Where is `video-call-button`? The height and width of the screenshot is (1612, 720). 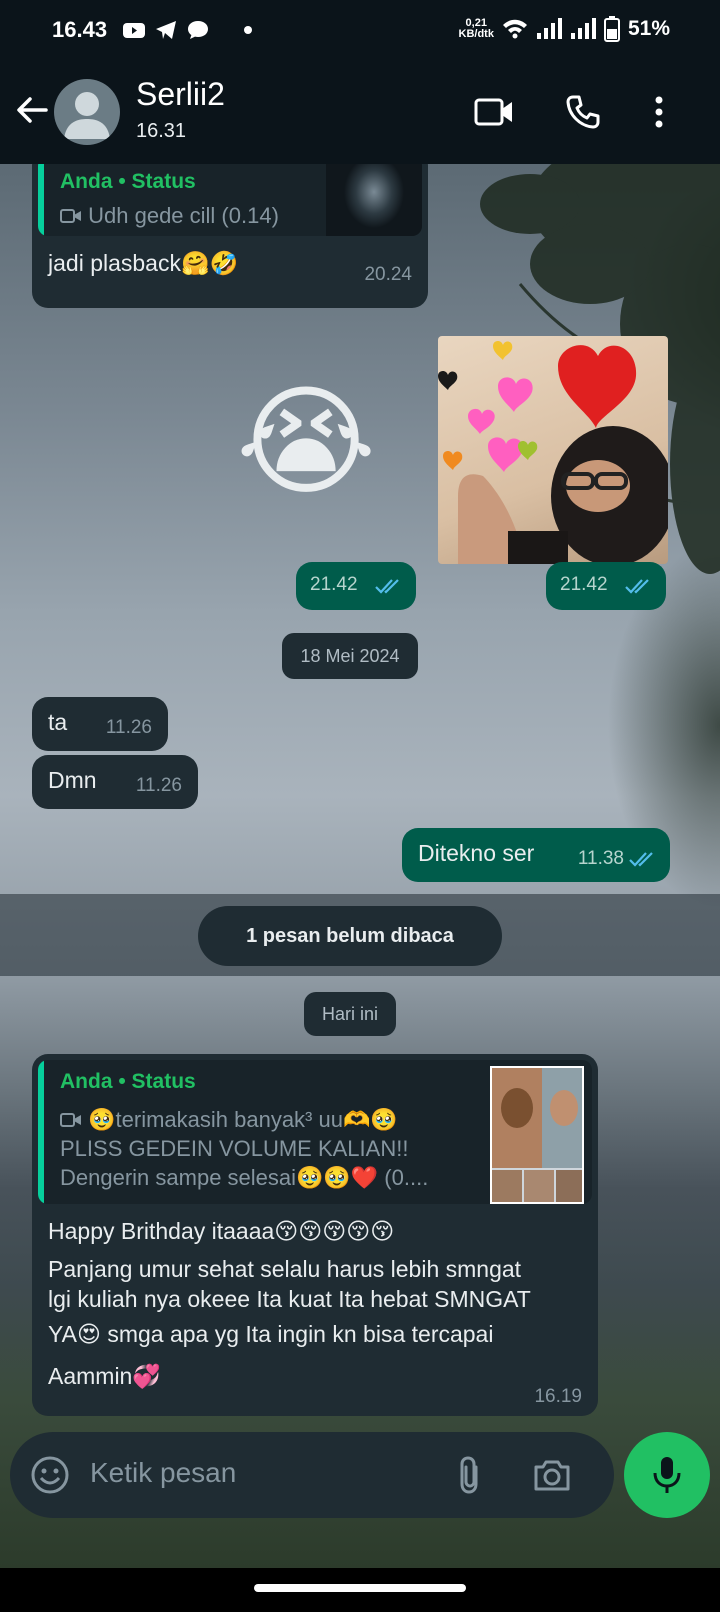 video-call-button is located at coordinates (494, 112).